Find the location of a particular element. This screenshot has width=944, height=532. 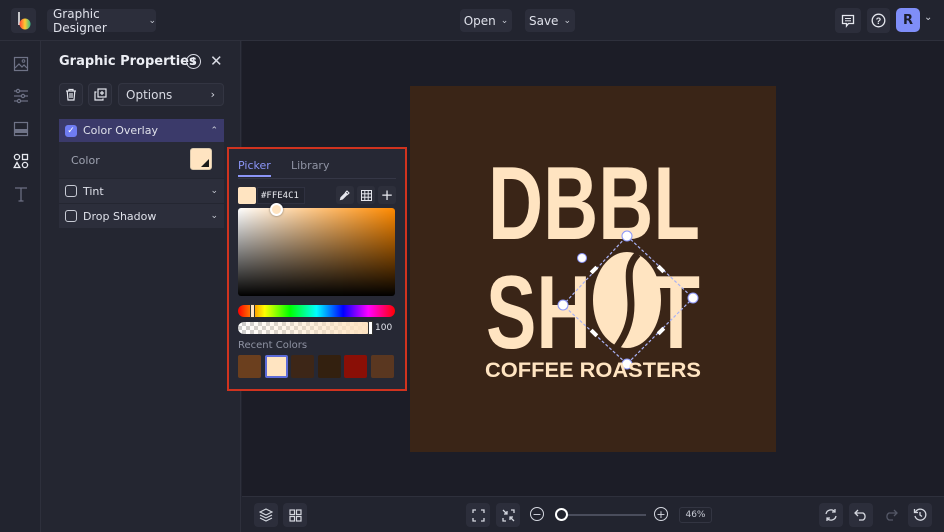

undo-button is located at coordinates (861, 515).